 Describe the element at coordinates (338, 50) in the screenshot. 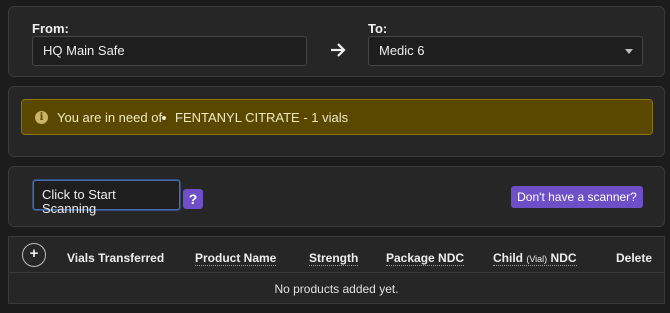

I see `arrow-right-icon` at that location.